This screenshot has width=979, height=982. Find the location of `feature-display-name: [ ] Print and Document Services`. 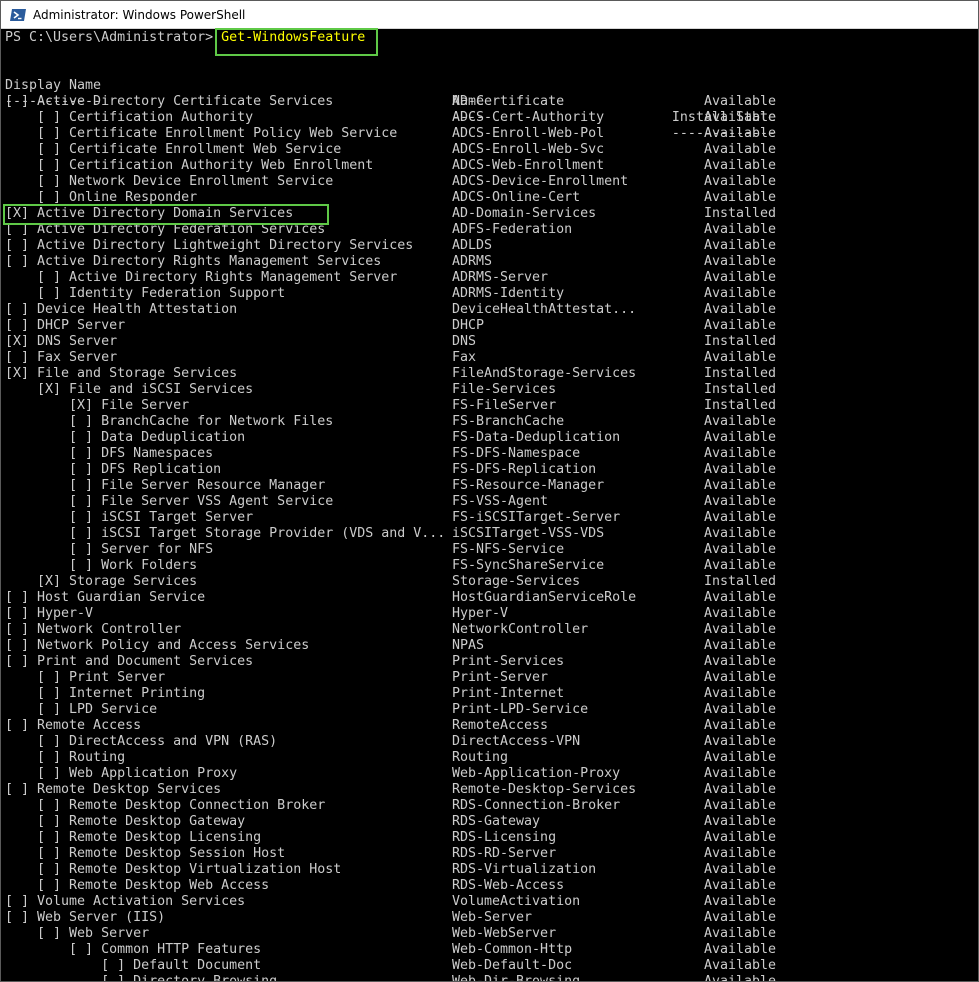

feature-display-name: [ ] Print and Document Services is located at coordinates (129, 661).